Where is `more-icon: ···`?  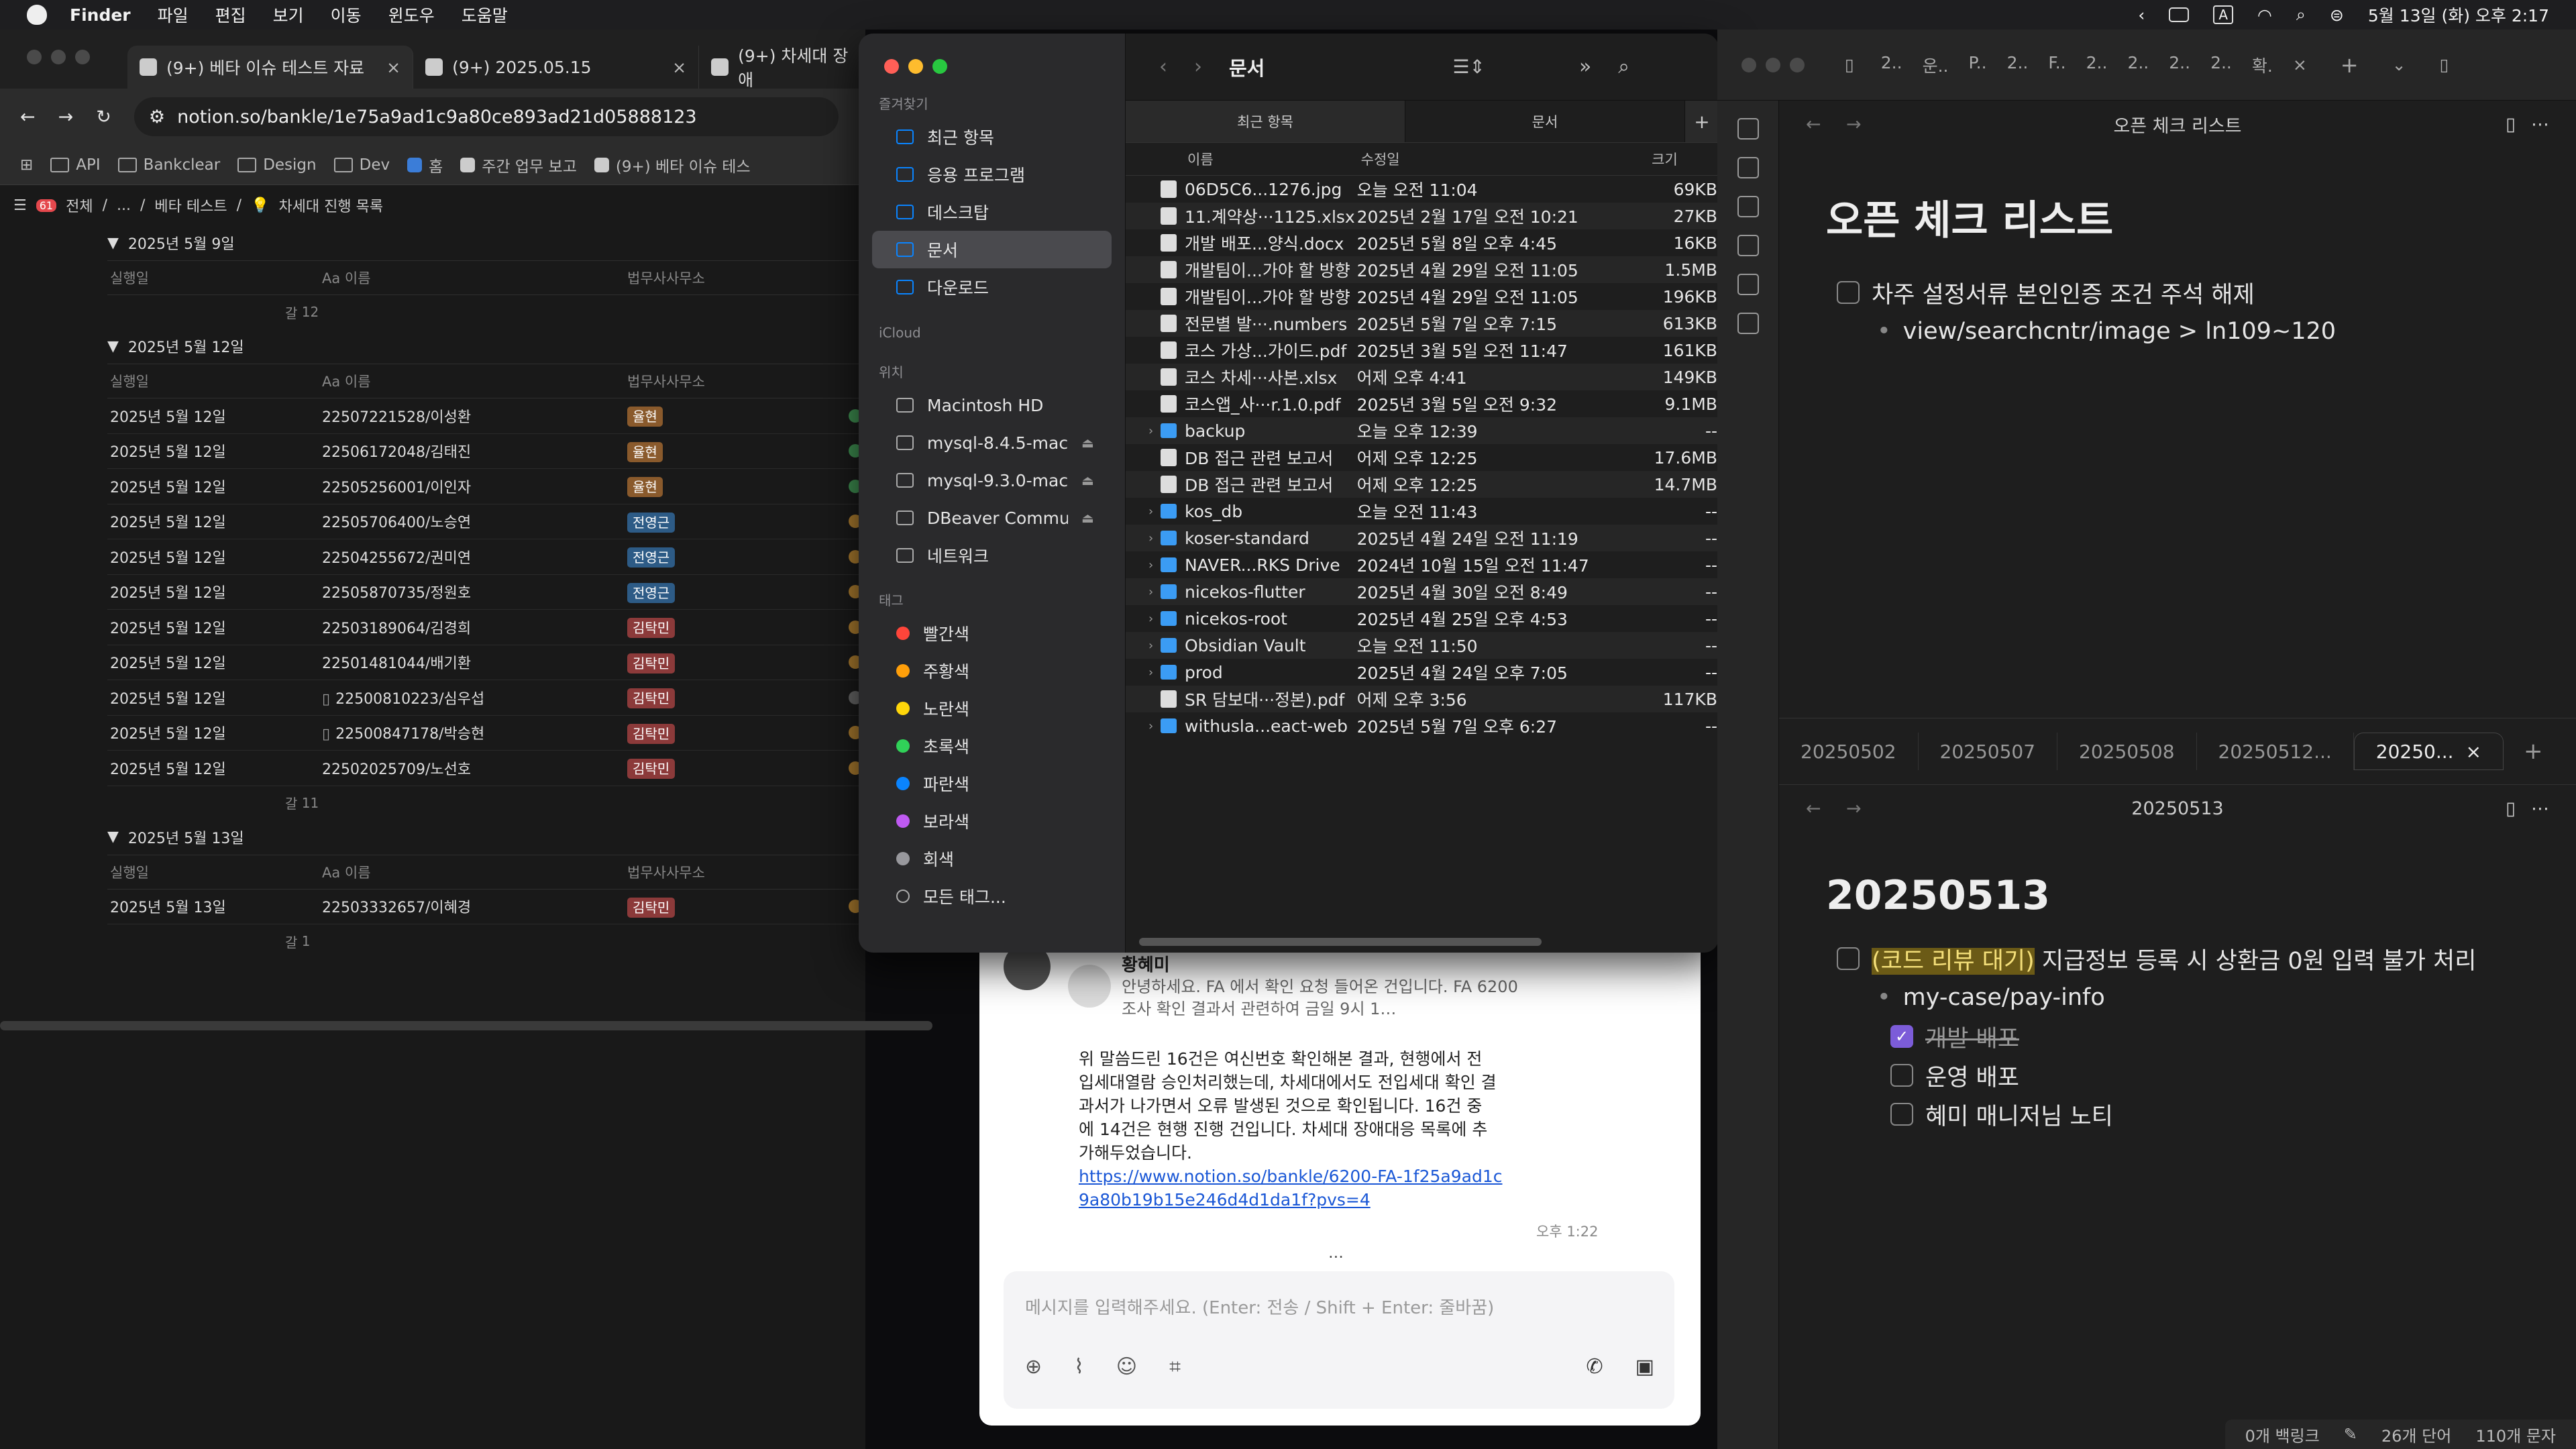 more-icon: ··· is located at coordinates (1336, 1257).